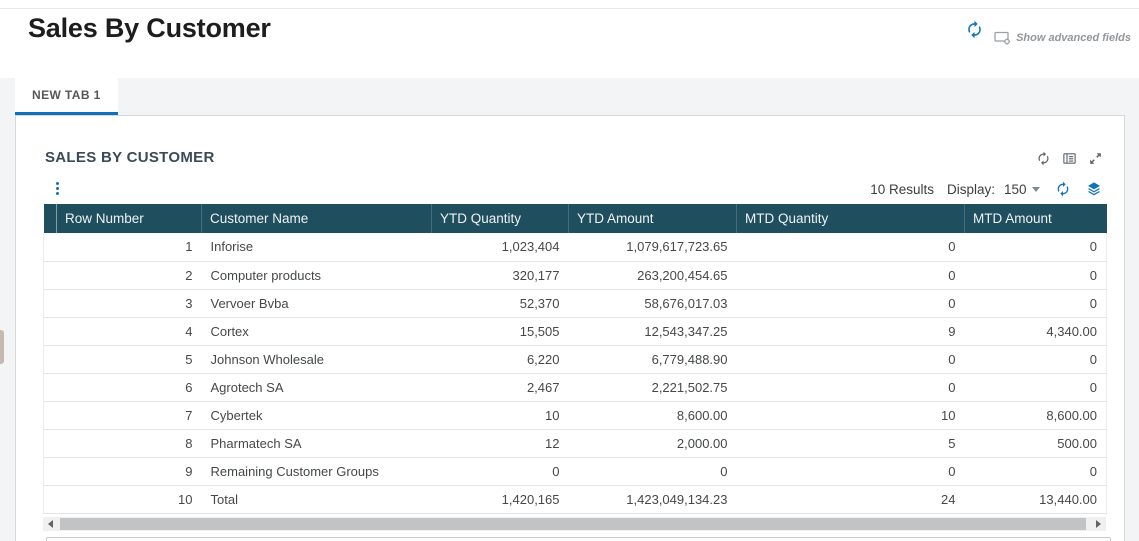 The height and width of the screenshot is (541, 1139). I want to click on table-cell: 4, so click(129, 331).